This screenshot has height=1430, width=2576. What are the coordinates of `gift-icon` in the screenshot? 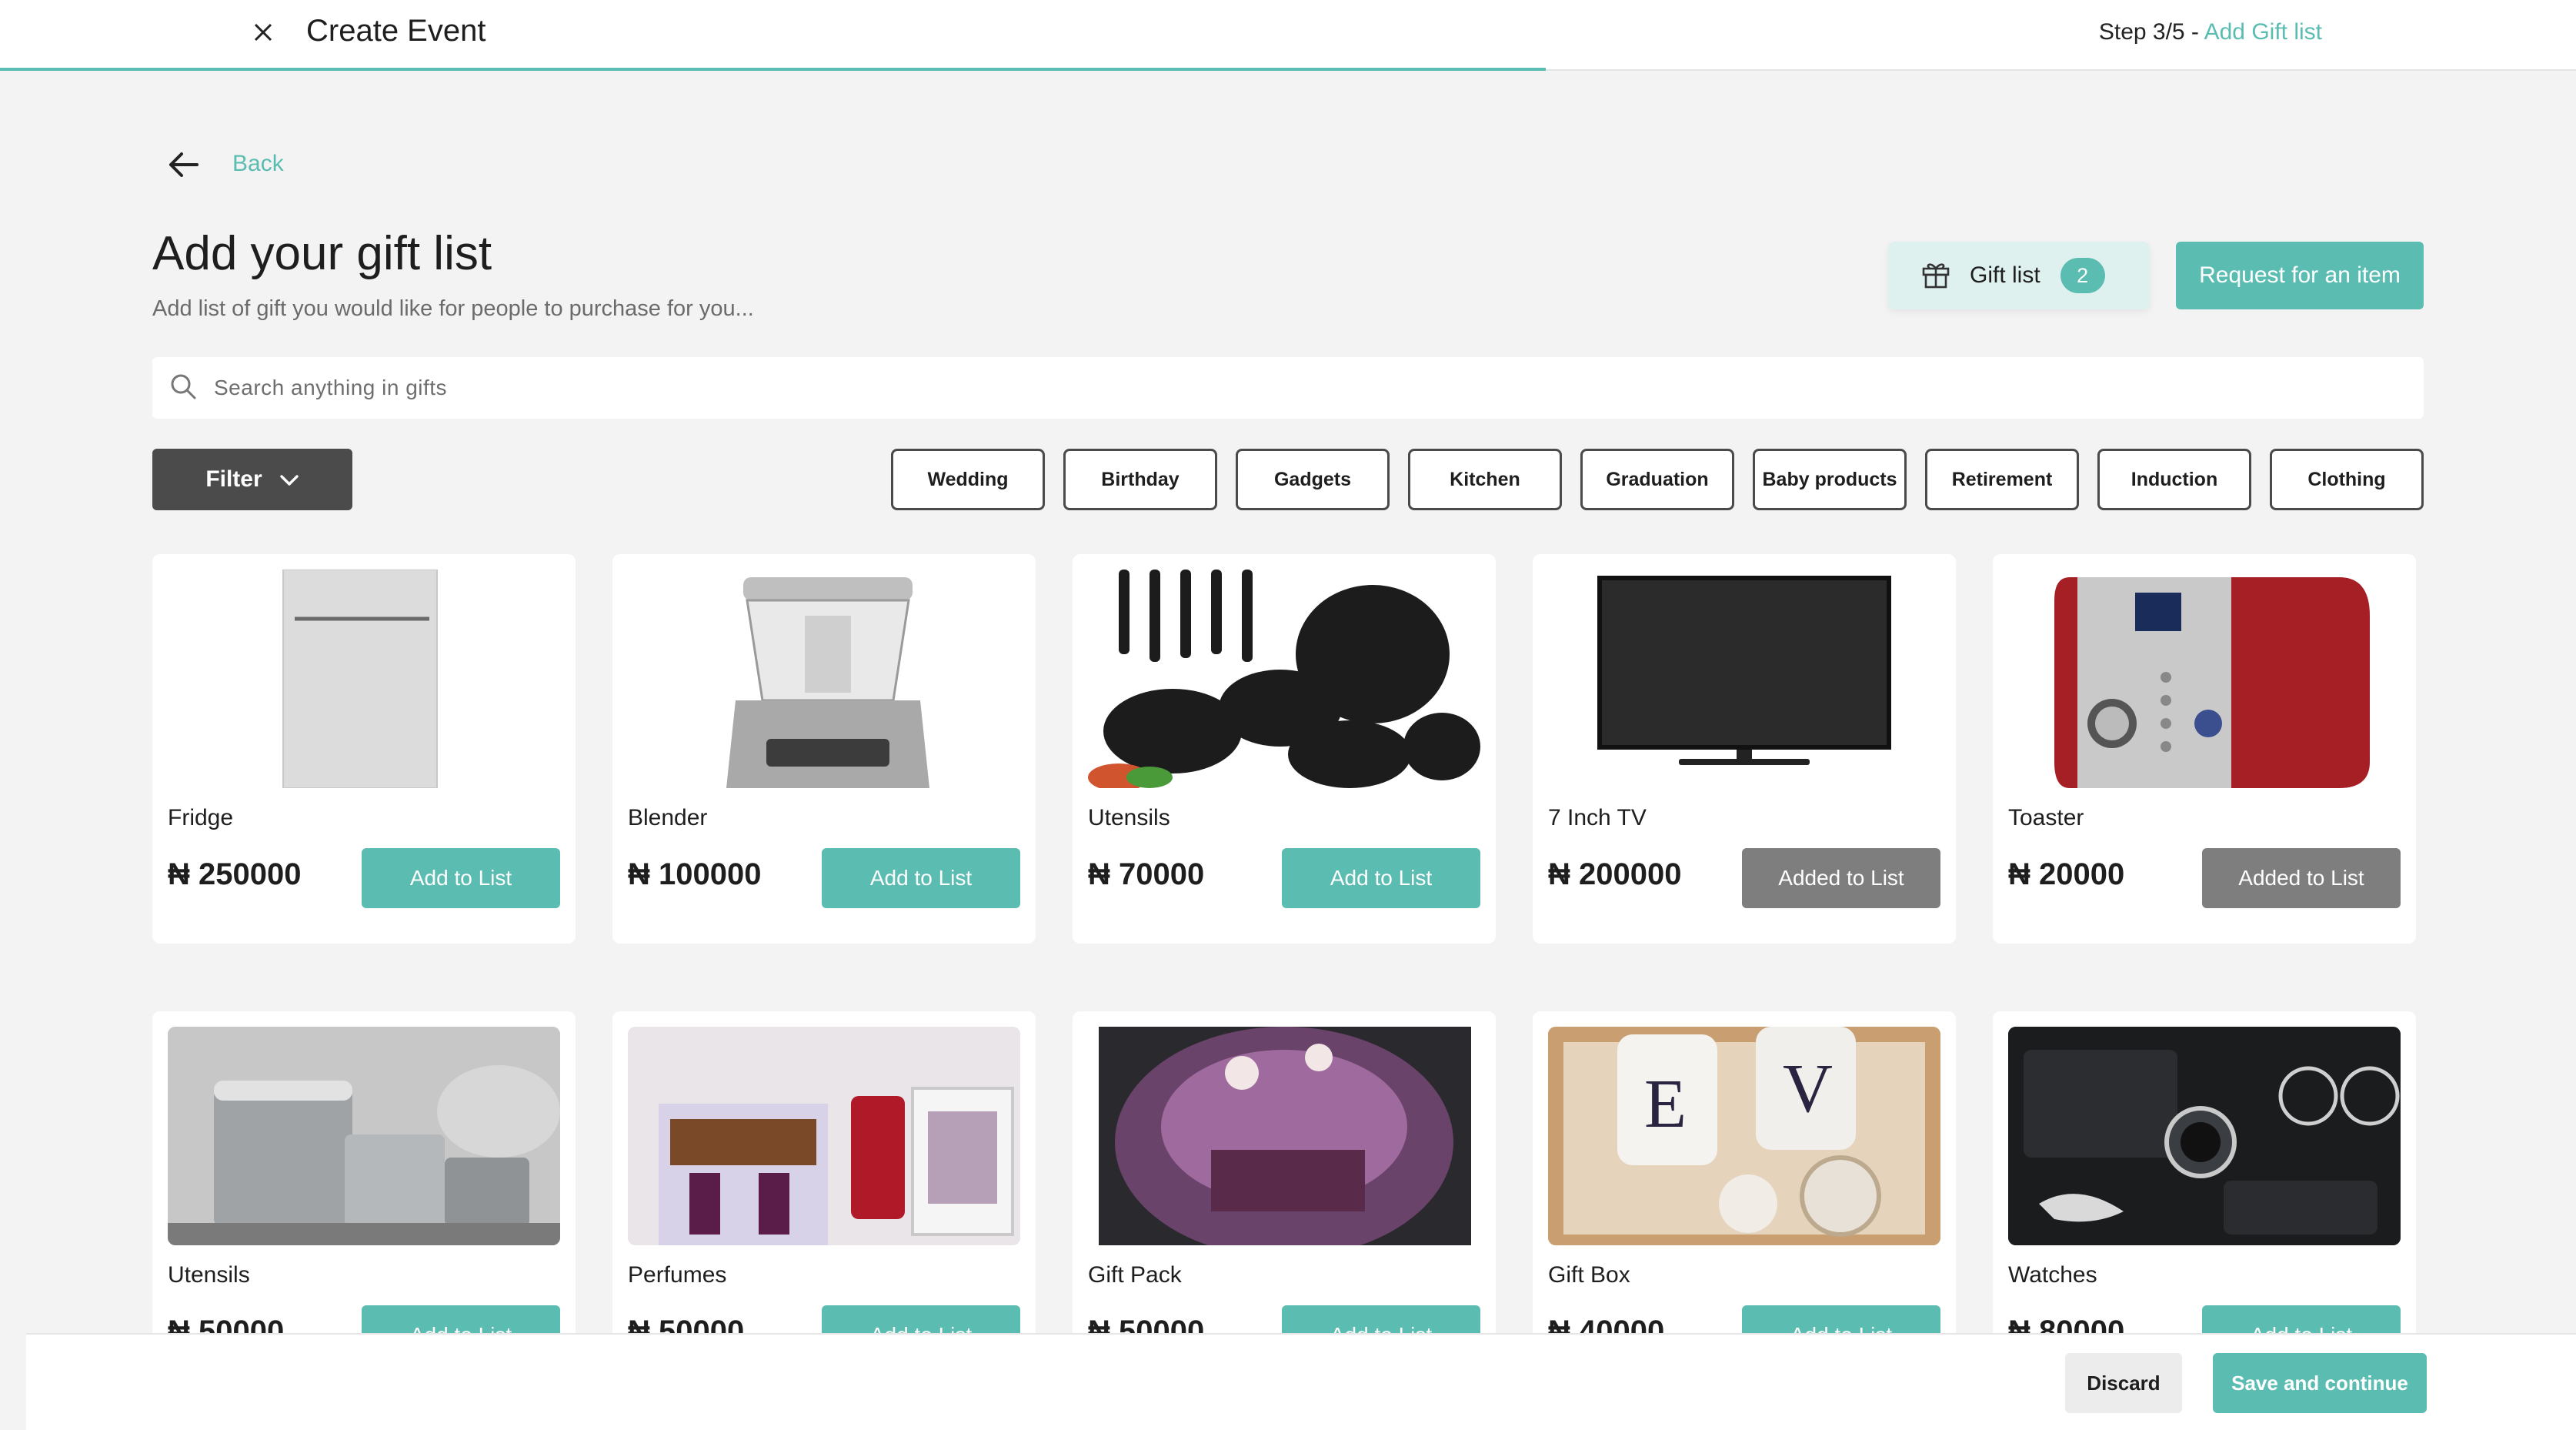 It's located at (1936, 276).